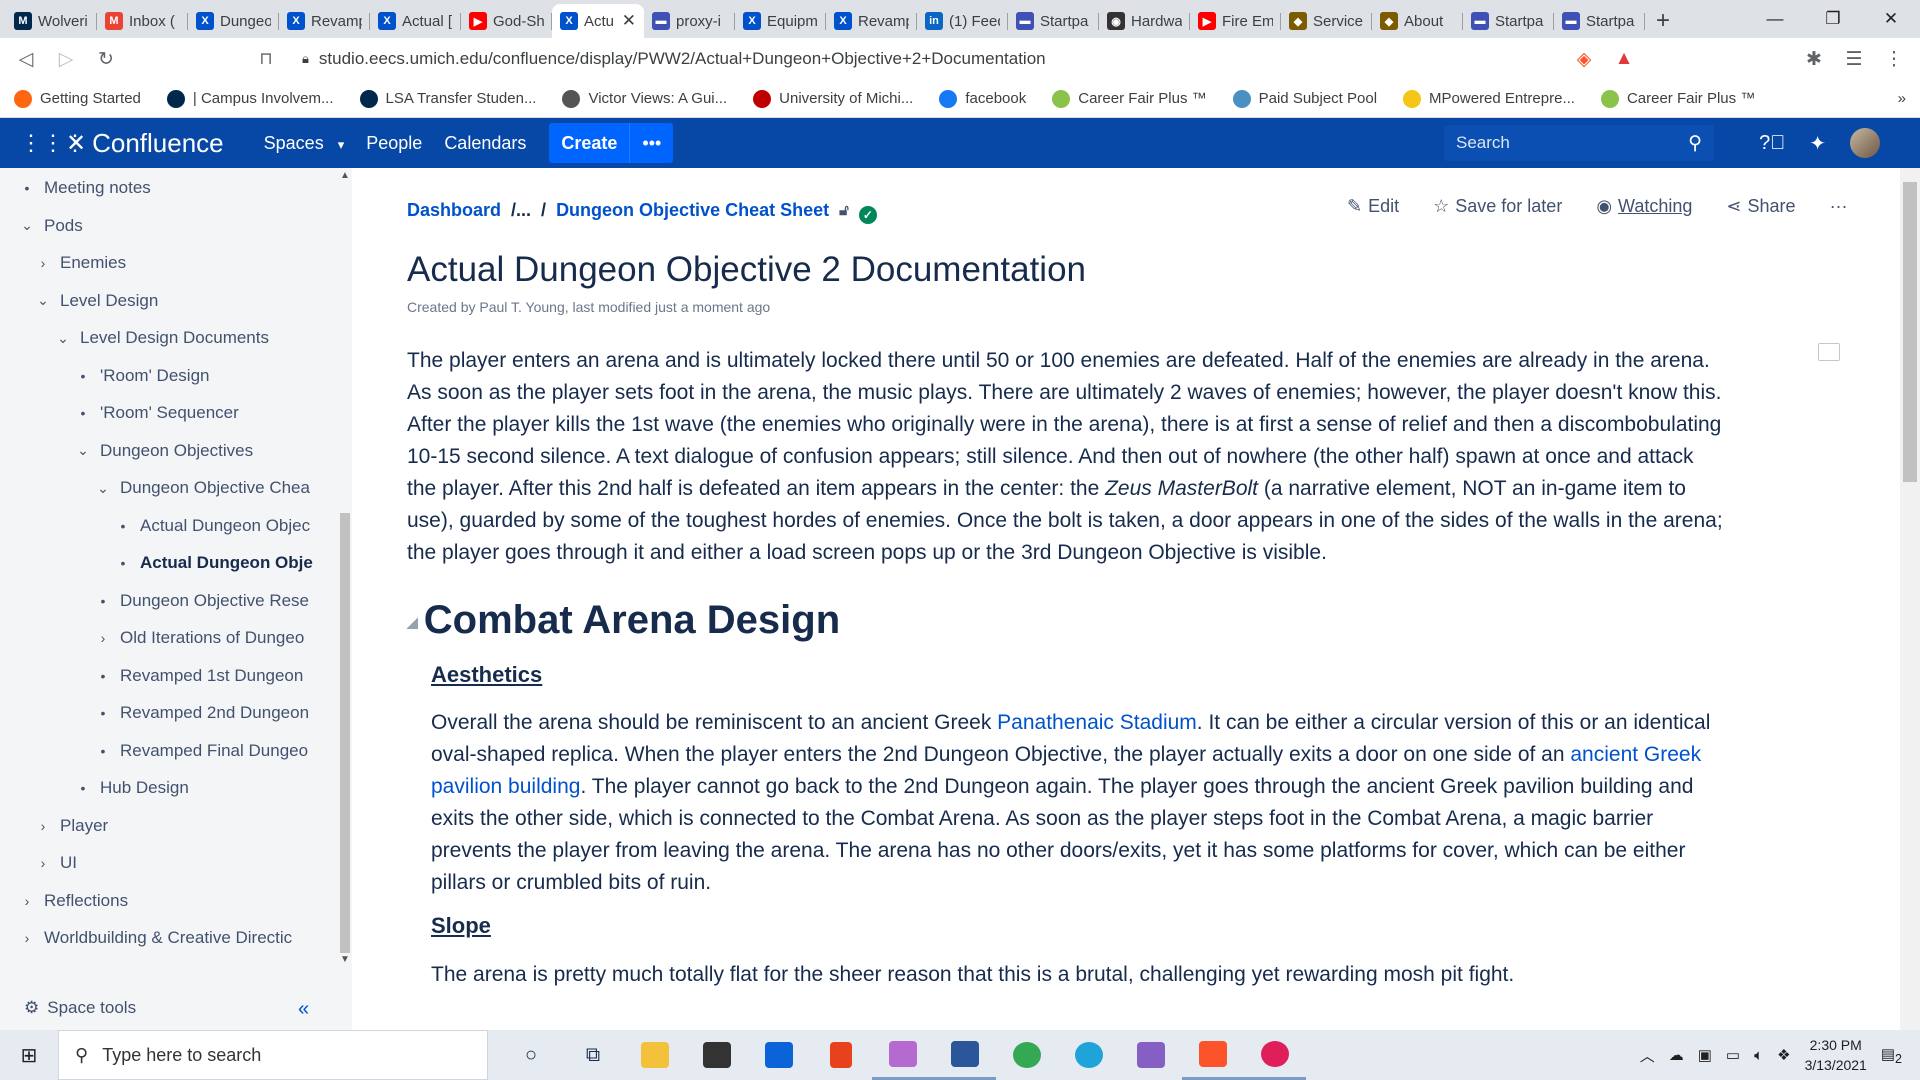 The height and width of the screenshot is (1080, 1920). What do you see at coordinates (205, 751) in the screenshot?
I see `sidebar-item: • Revamped Final Dungeo` at bounding box center [205, 751].